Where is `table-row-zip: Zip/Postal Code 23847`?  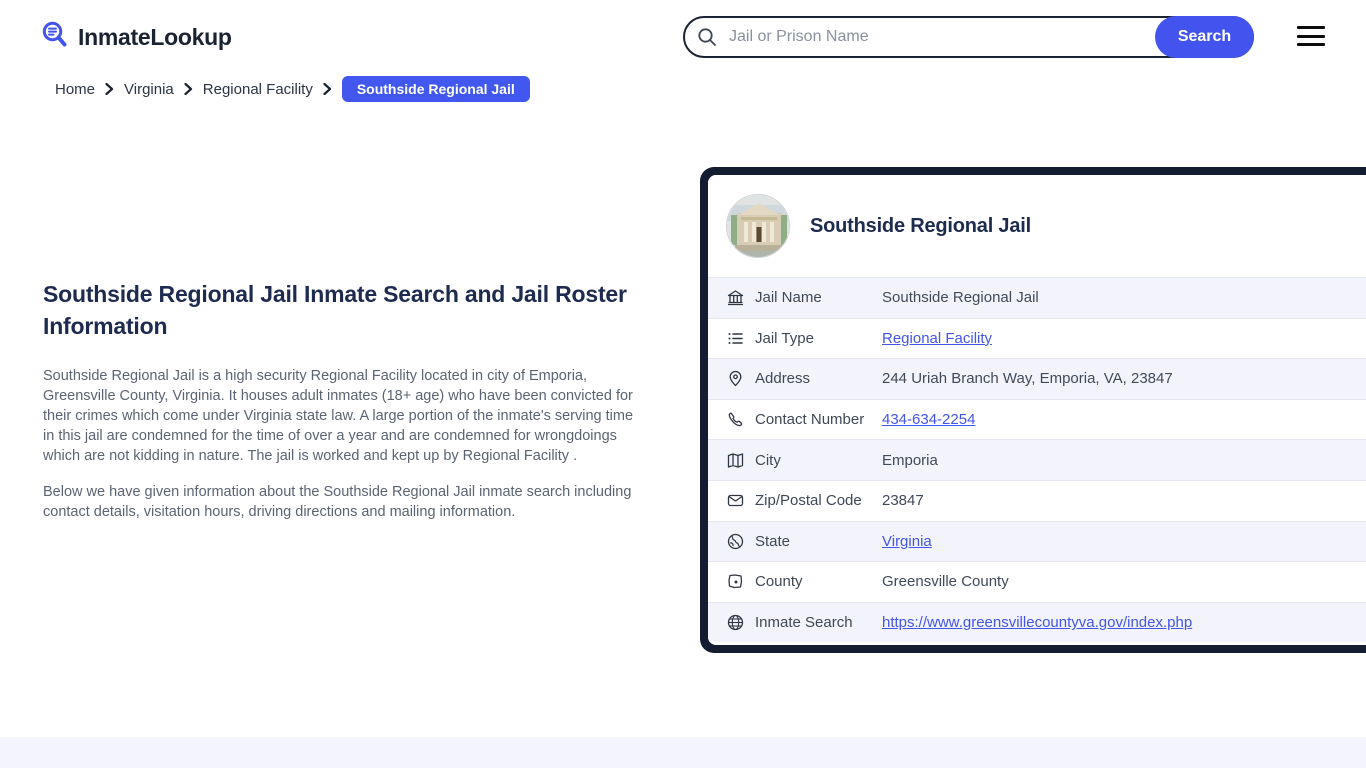 table-row-zip: Zip/Postal Code 23847 is located at coordinates (1037, 500).